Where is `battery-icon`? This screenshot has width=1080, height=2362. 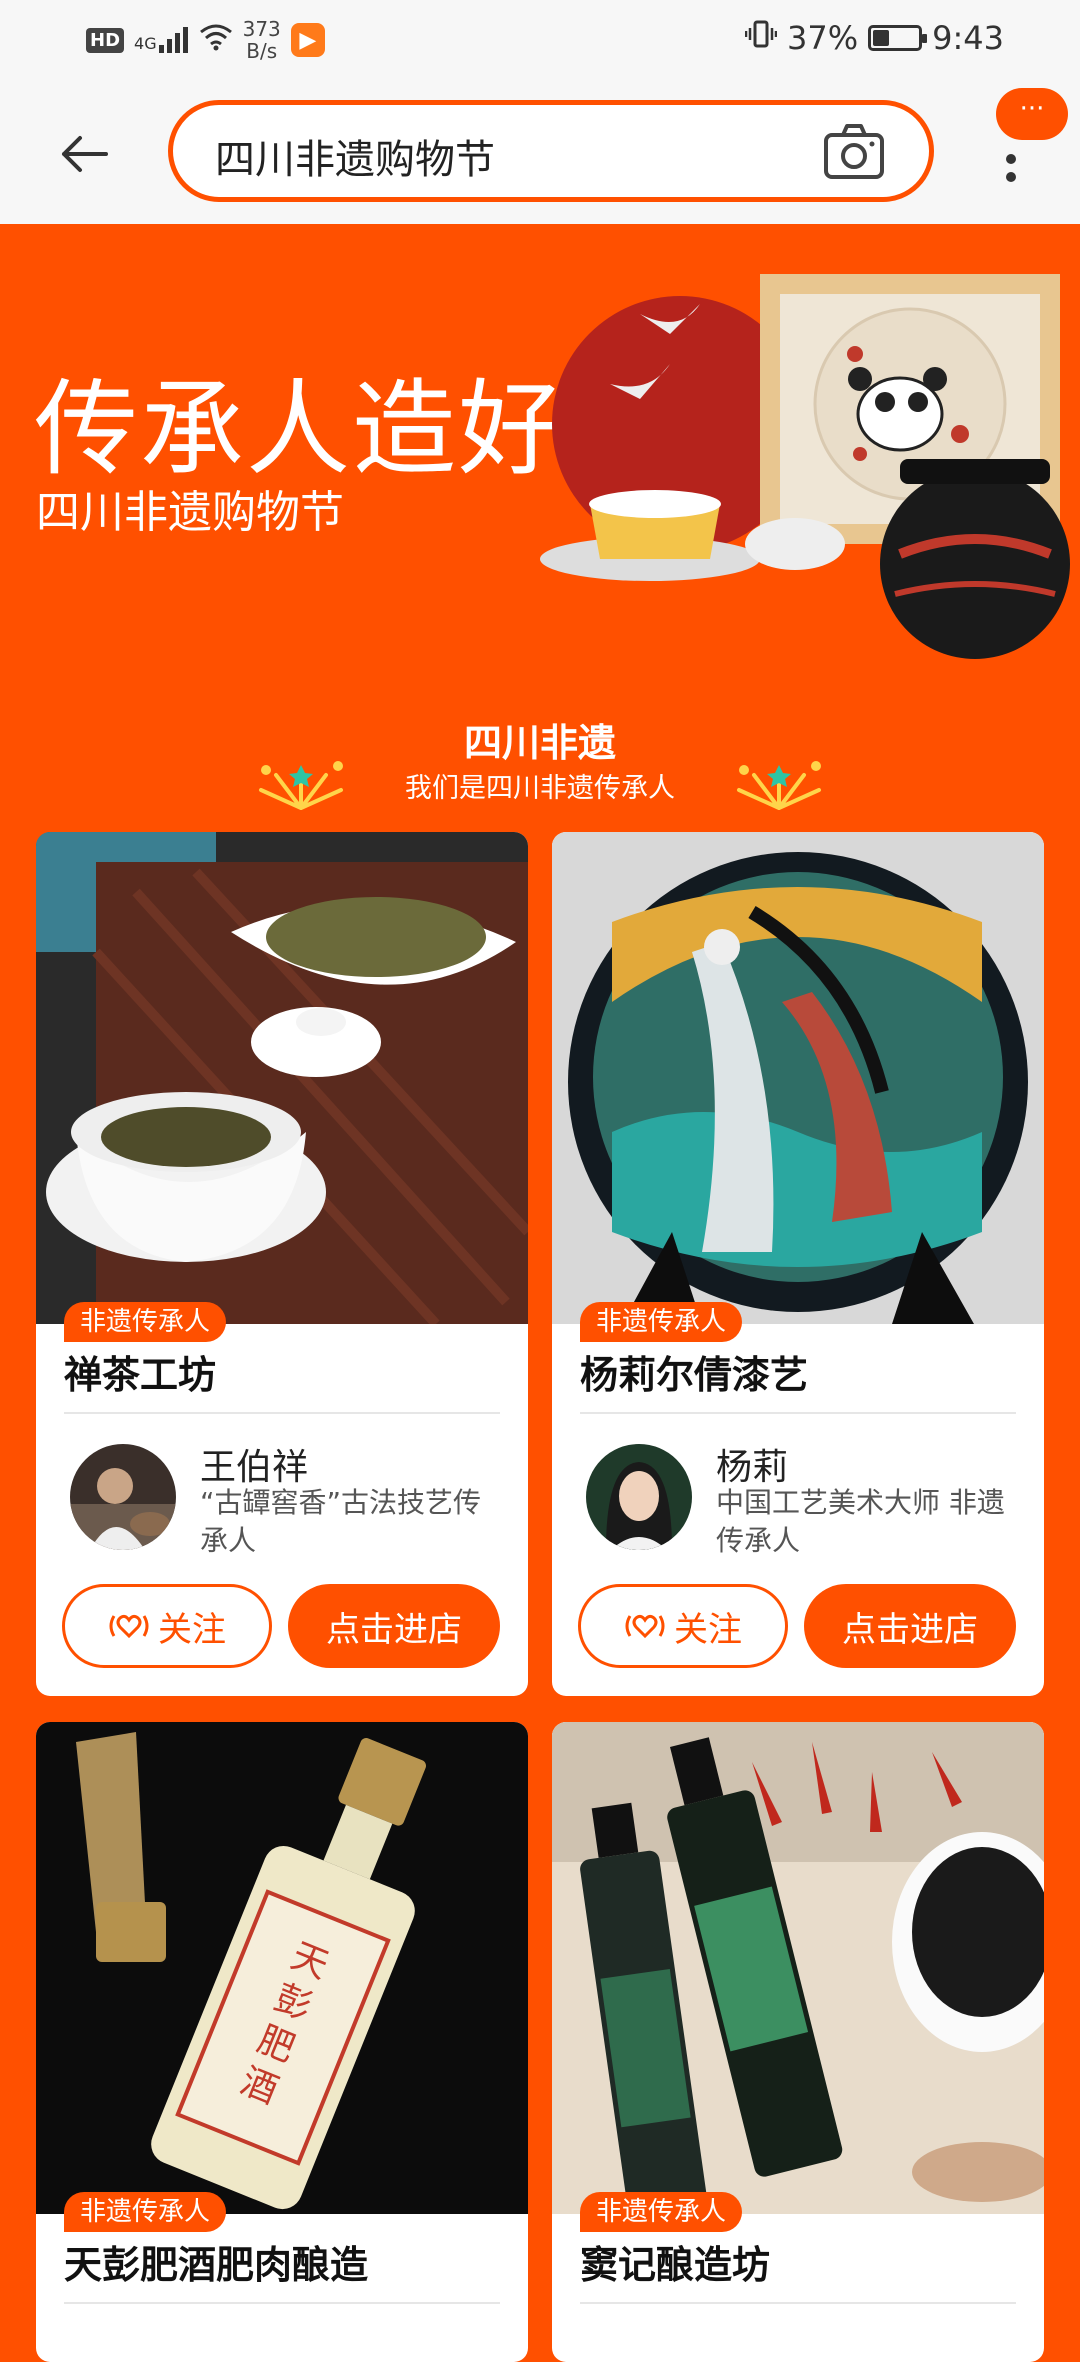 battery-icon is located at coordinates (898, 38).